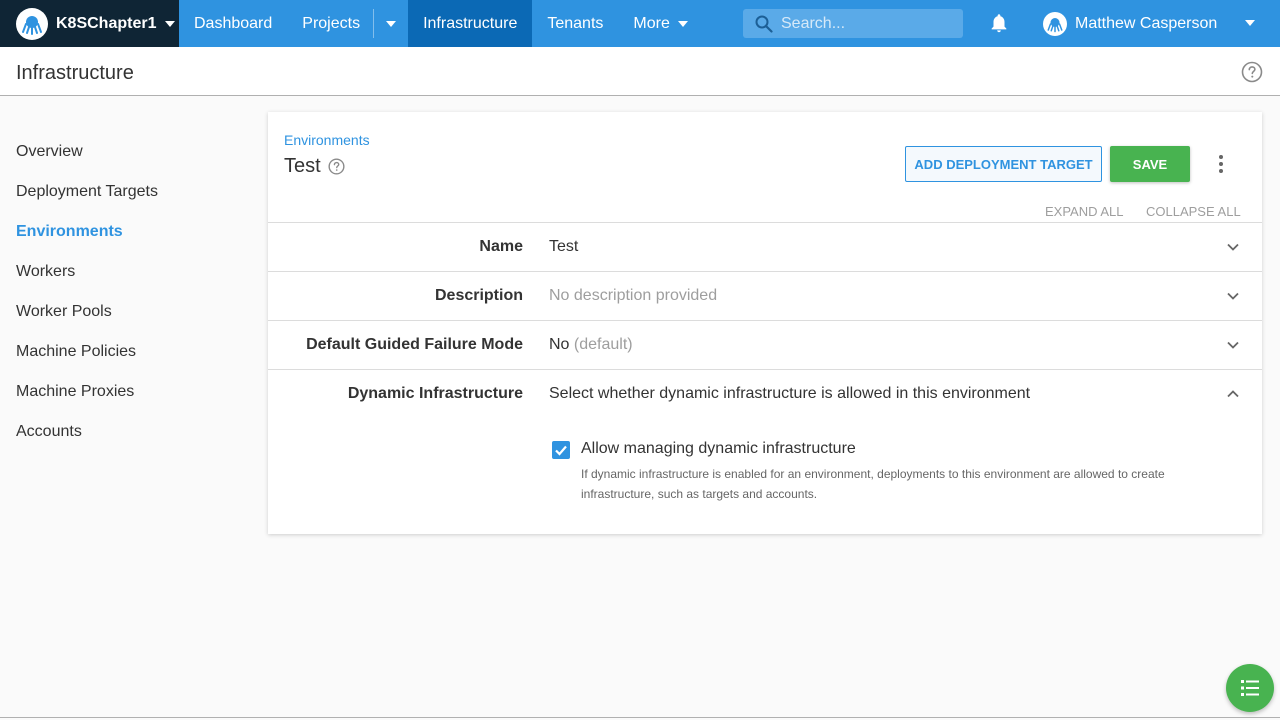 This screenshot has height=720, width=1280. Describe the element at coordinates (87, 402) in the screenshot. I see `sidebar-item-machine-proxies: Machine Proxies` at that location.